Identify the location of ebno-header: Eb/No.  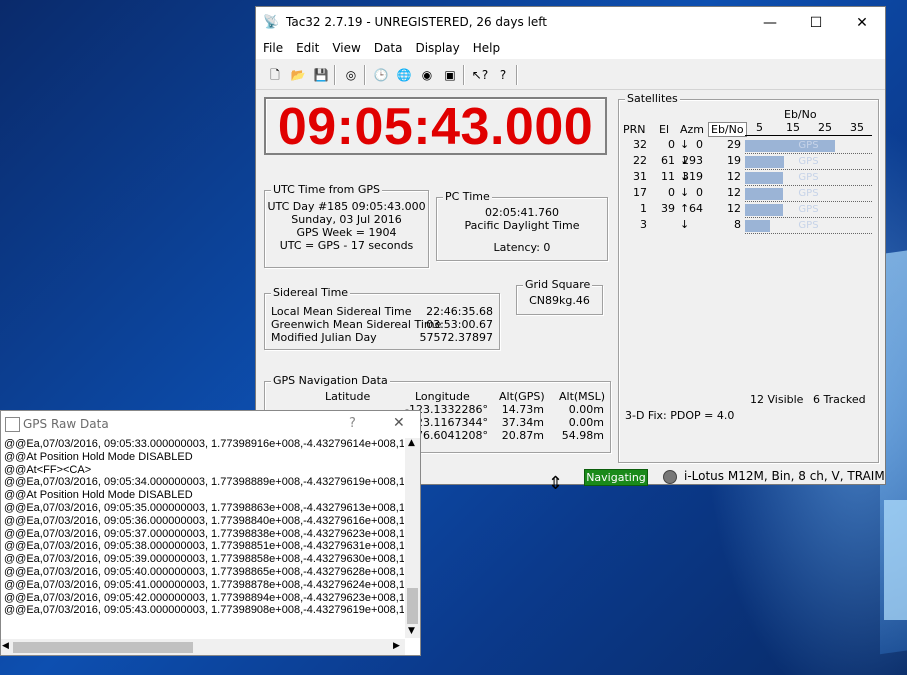
(727, 129).